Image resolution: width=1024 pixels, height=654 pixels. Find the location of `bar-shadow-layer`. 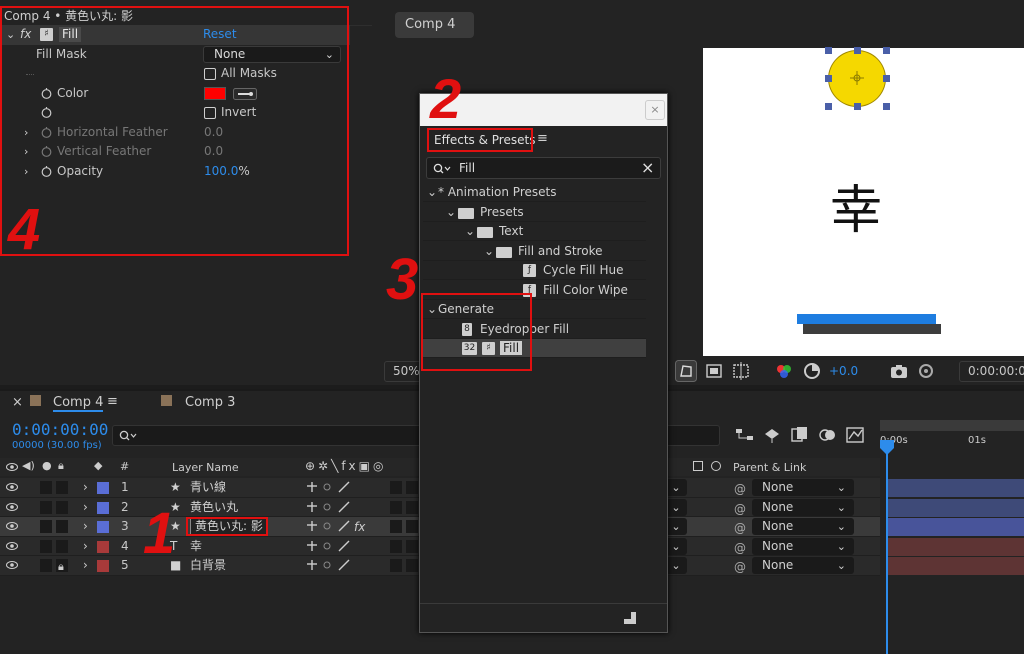

bar-shadow-layer is located at coordinates (872, 329).